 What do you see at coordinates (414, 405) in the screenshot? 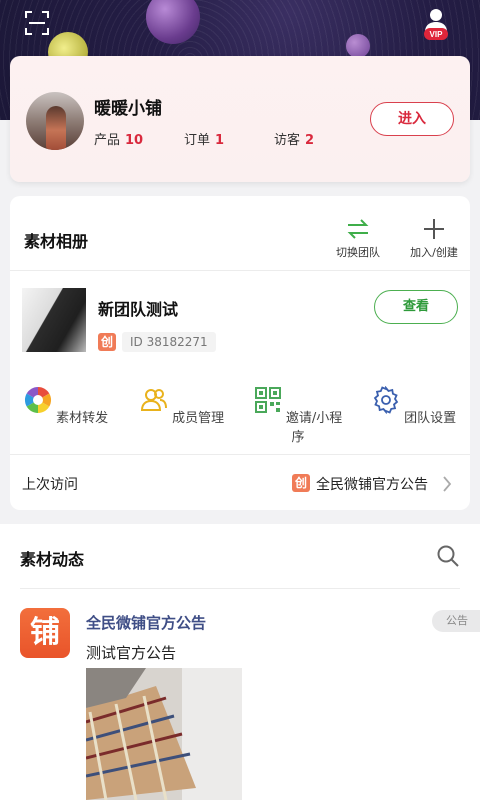
I see `team-settings-button: 团队设置` at bounding box center [414, 405].